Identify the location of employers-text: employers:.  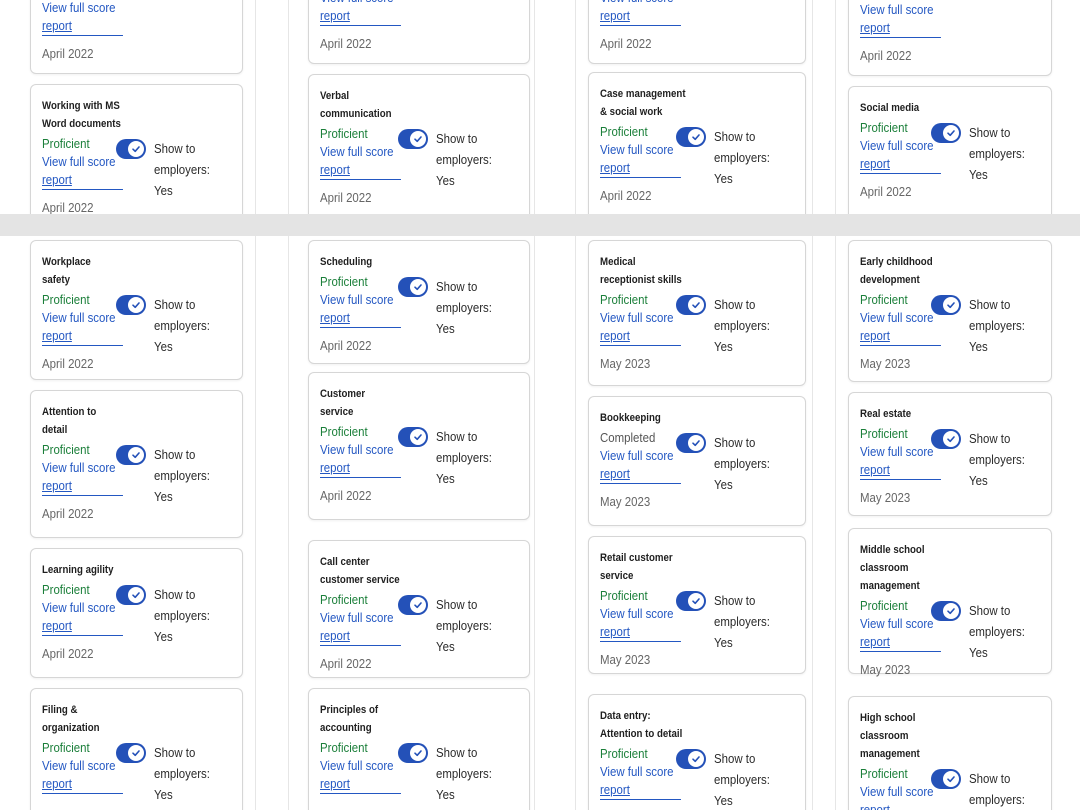
(997, 631).